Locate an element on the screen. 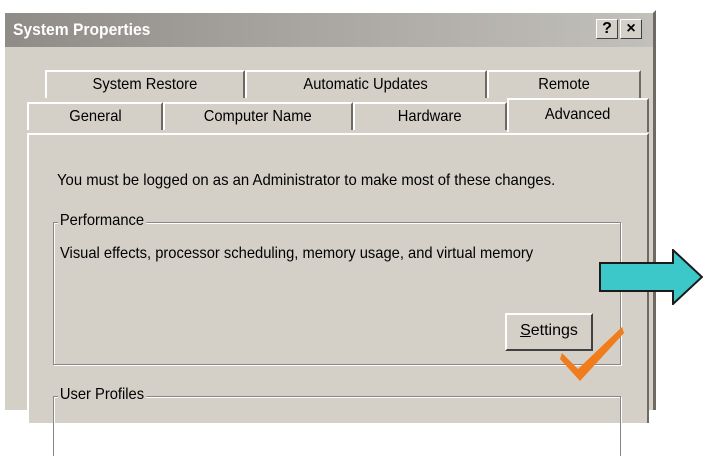  tab-label: General is located at coordinates (95, 116).